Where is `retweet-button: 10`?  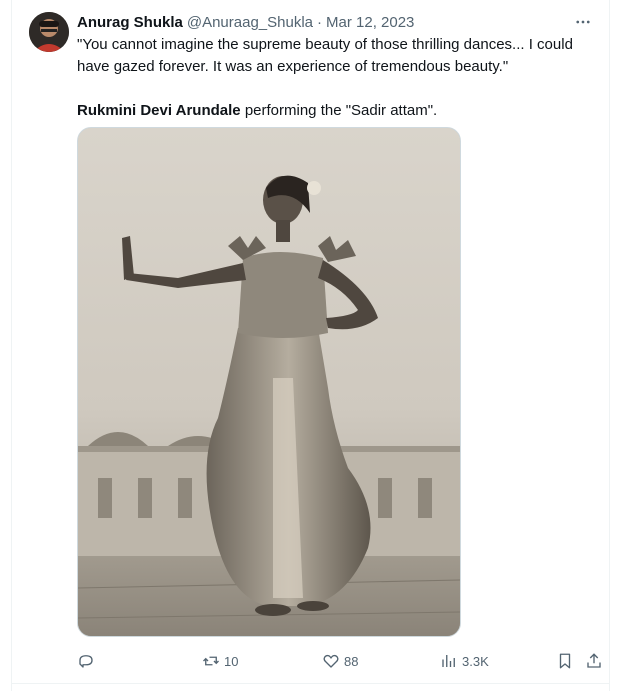 retweet-button: 10 is located at coordinates (220, 661).